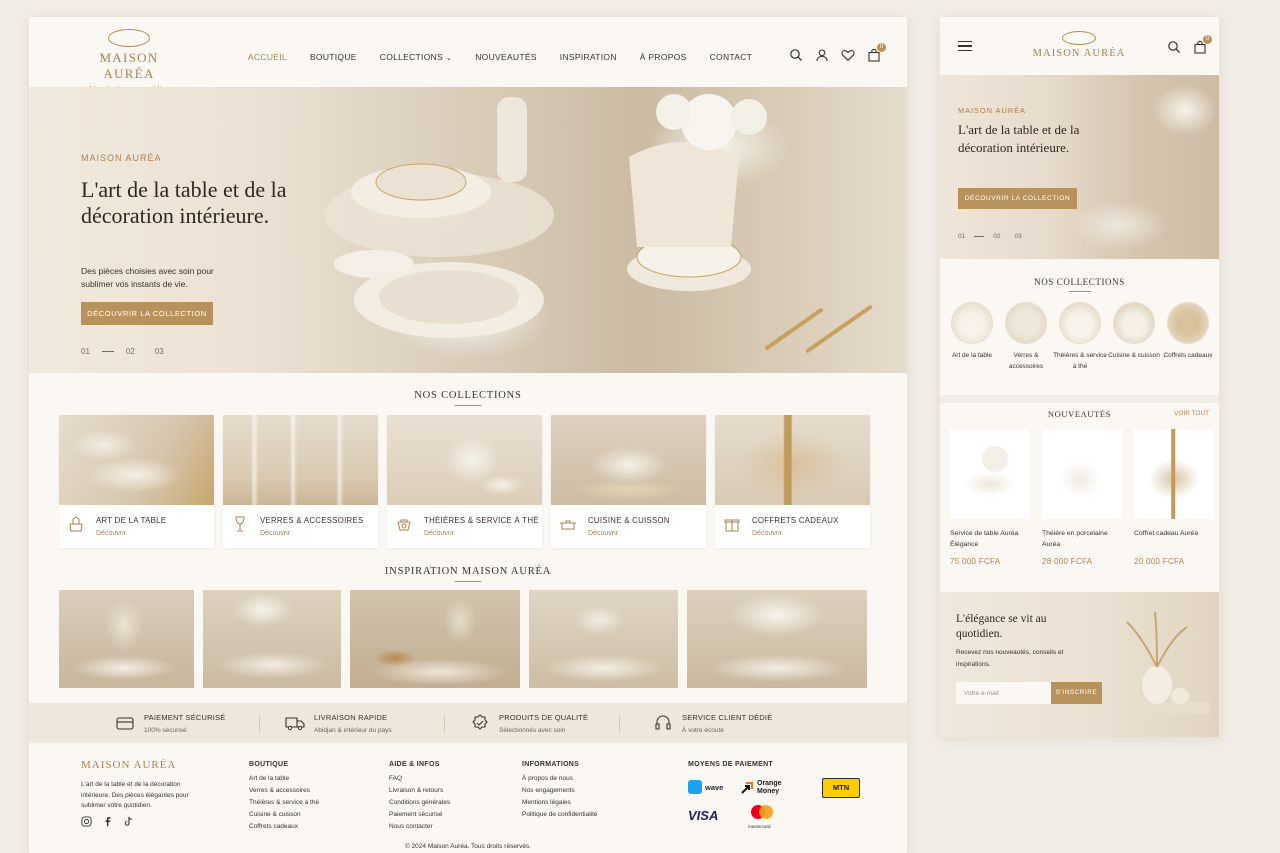 This screenshot has height=853, width=1280. What do you see at coordinates (1067, 561) in the screenshot?
I see `product-price: 28 000 FCFA` at bounding box center [1067, 561].